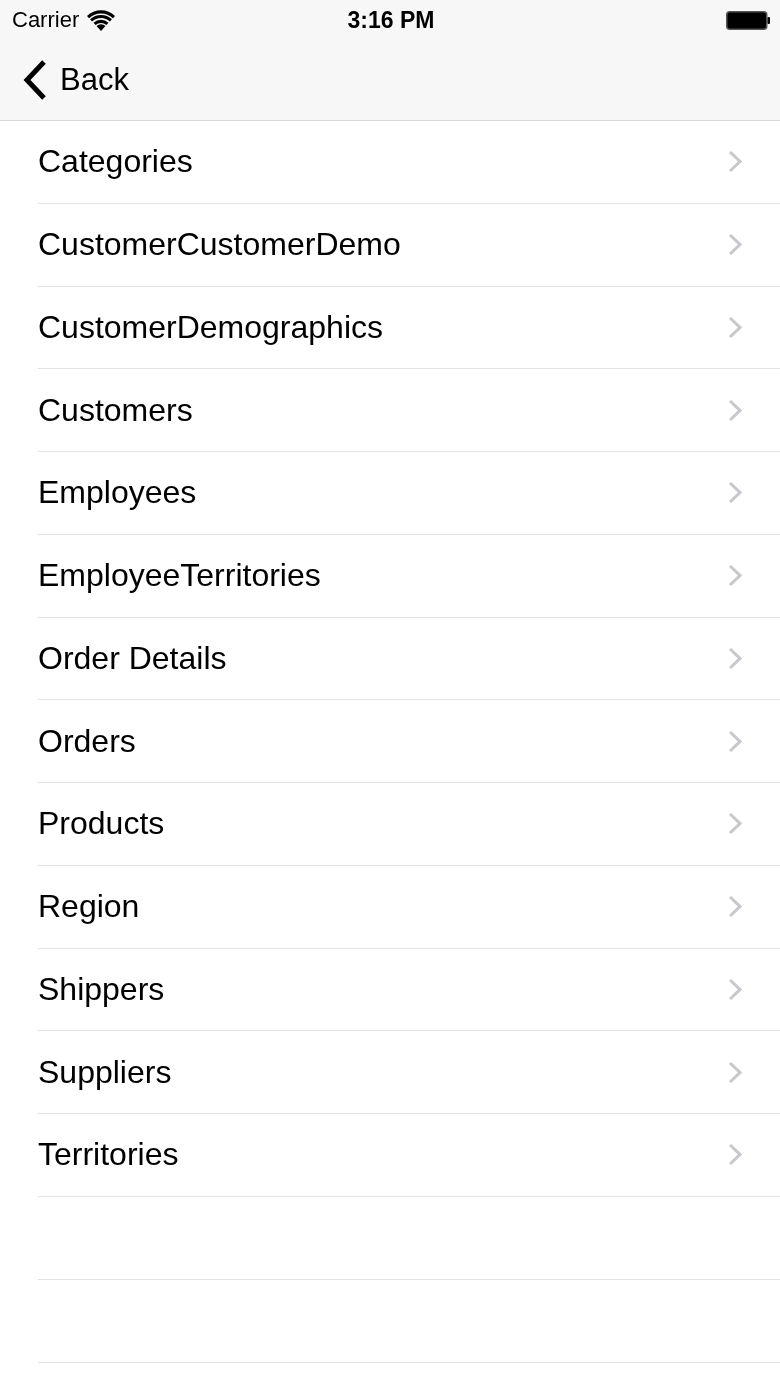 Image resolution: width=780 pixels, height=1387 pixels. I want to click on back-button: Back, so click(75, 80).